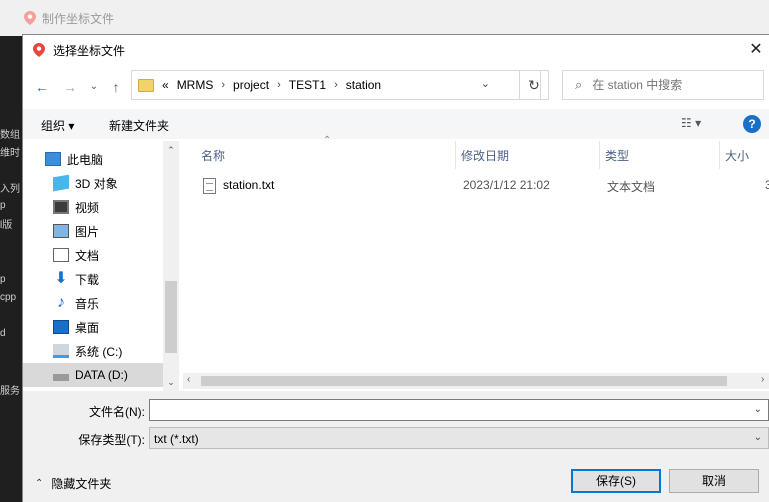  Describe the element at coordinates (96, 183) in the screenshot. I see `nav-item-label: 3D 对象` at that location.